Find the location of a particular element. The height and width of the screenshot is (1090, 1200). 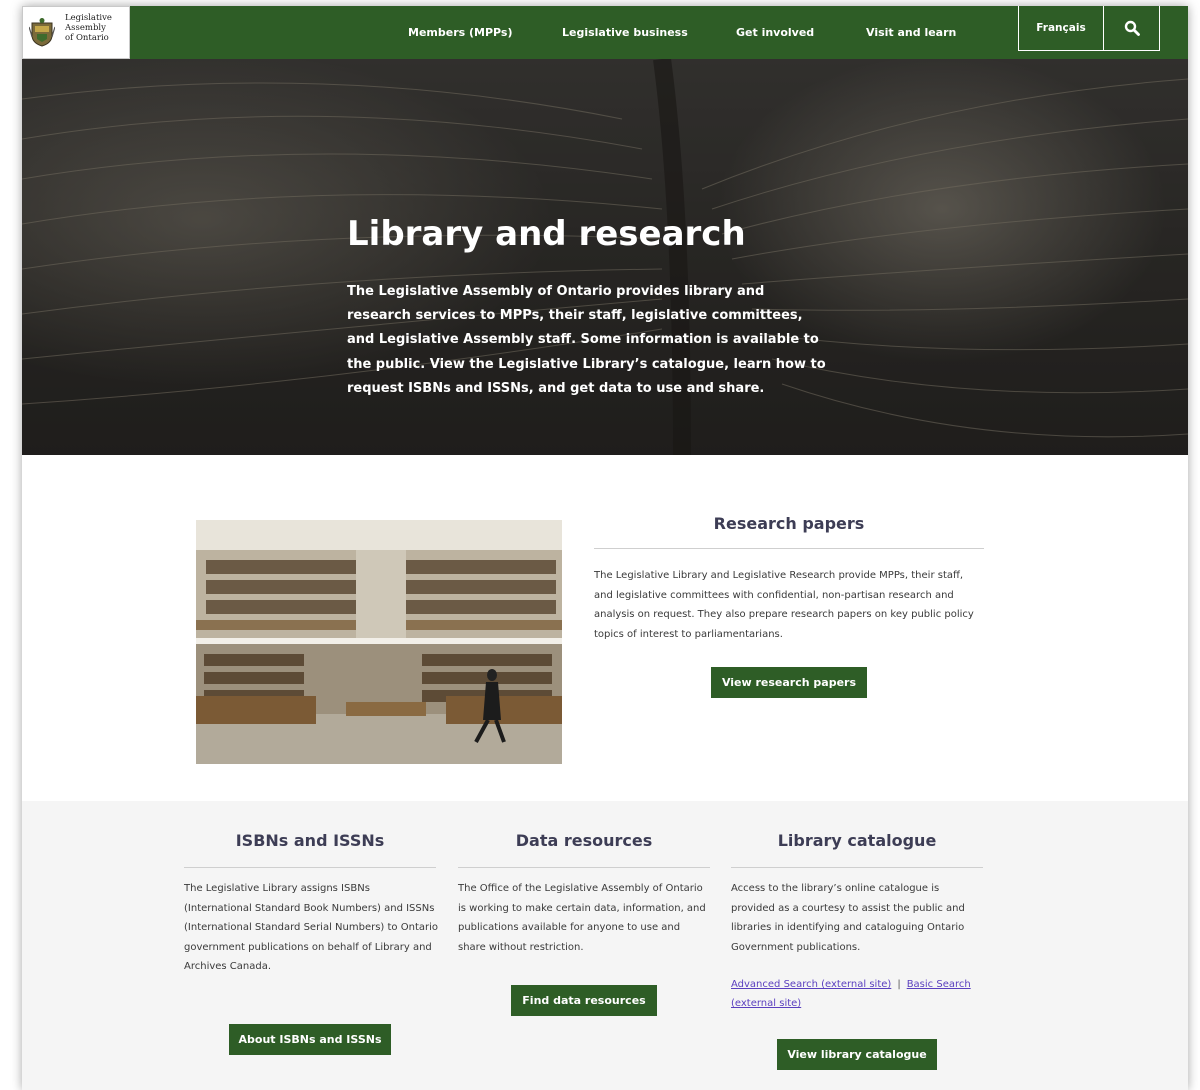

nav-get-involved: Get involved is located at coordinates (775, 32).